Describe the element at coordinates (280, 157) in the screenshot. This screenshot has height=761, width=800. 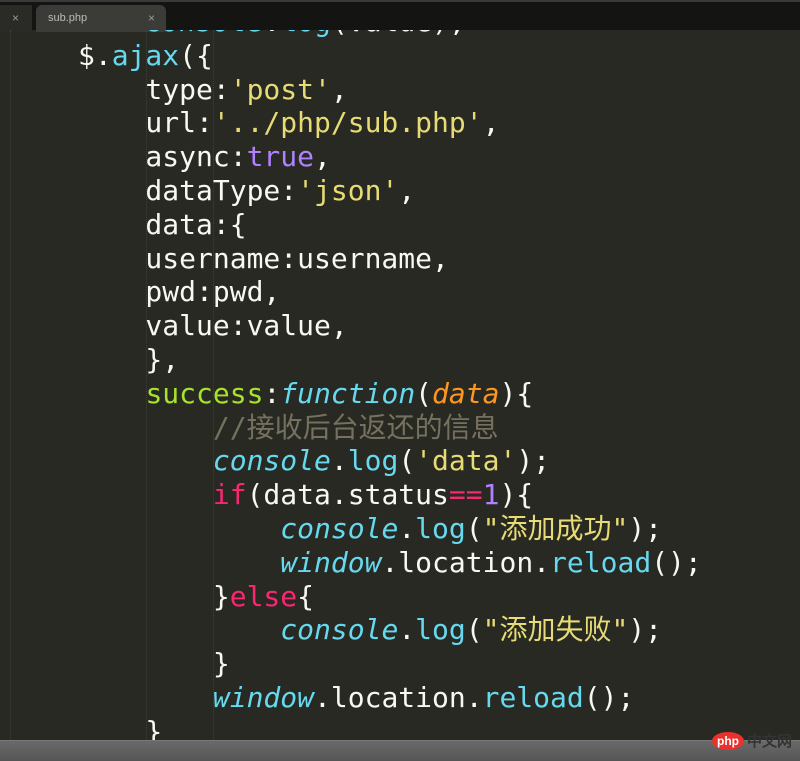
I see `code-token: true` at that location.